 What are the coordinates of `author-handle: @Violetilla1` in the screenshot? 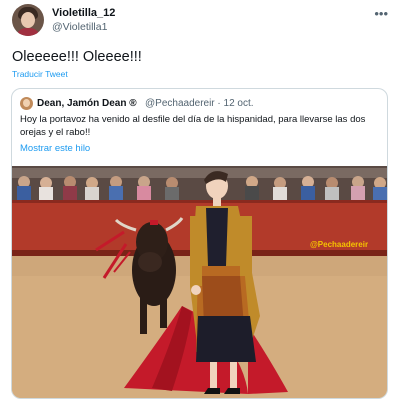 It's located at (83, 27).